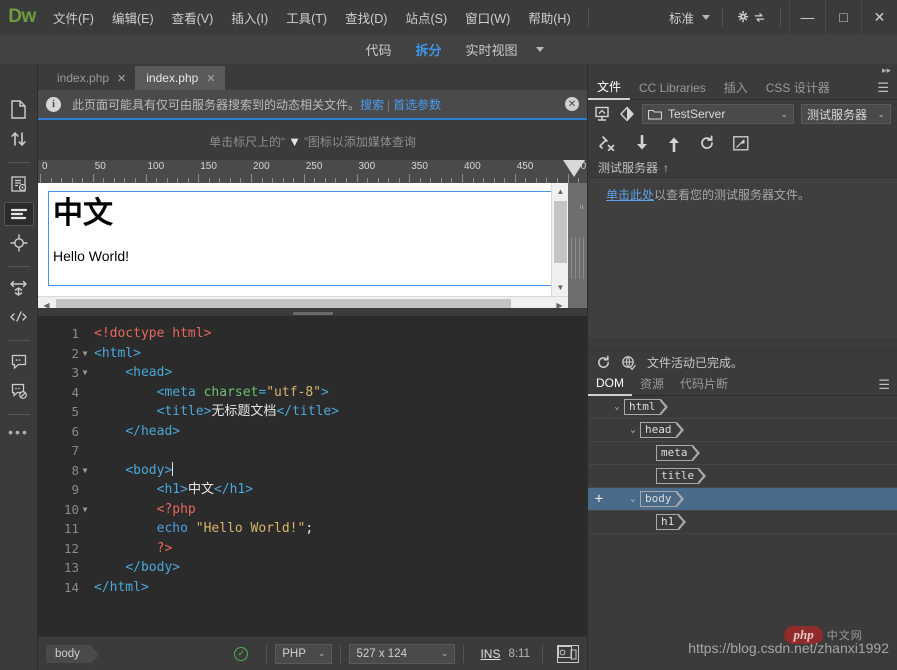 This screenshot has height=670, width=897. What do you see at coordinates (549, 17) in the screenshot?
I see `menu-help: 帮助(H)` at bounding box center [549, 17].